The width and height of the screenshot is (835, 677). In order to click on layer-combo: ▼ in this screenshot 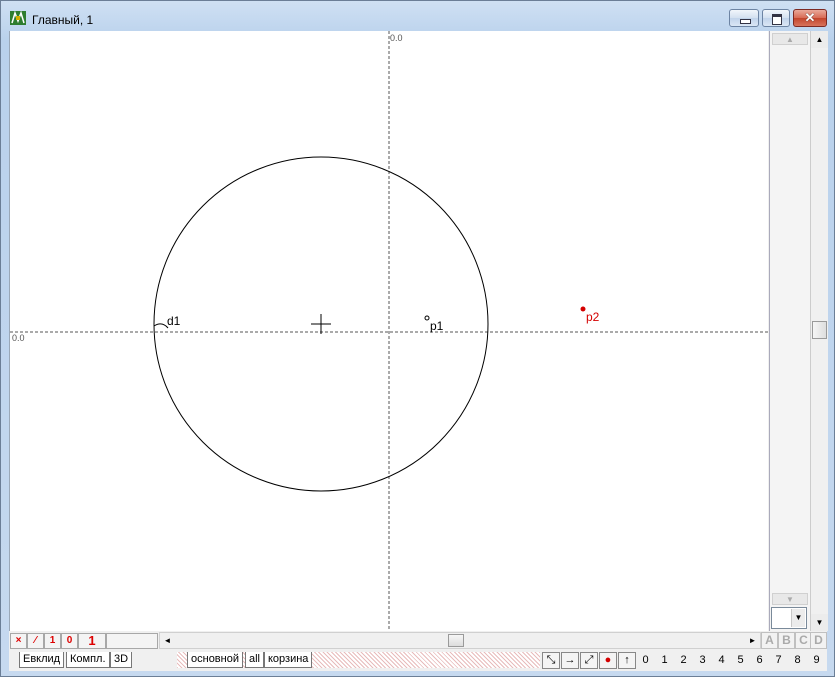, I will do `click(789, 618)`.